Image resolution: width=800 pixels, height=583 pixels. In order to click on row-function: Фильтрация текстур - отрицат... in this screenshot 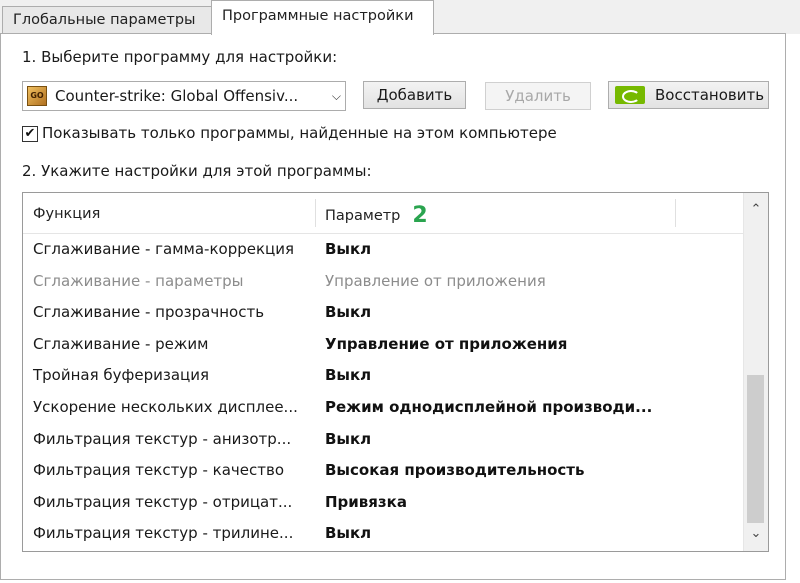, I will do `click(163, 501)`.